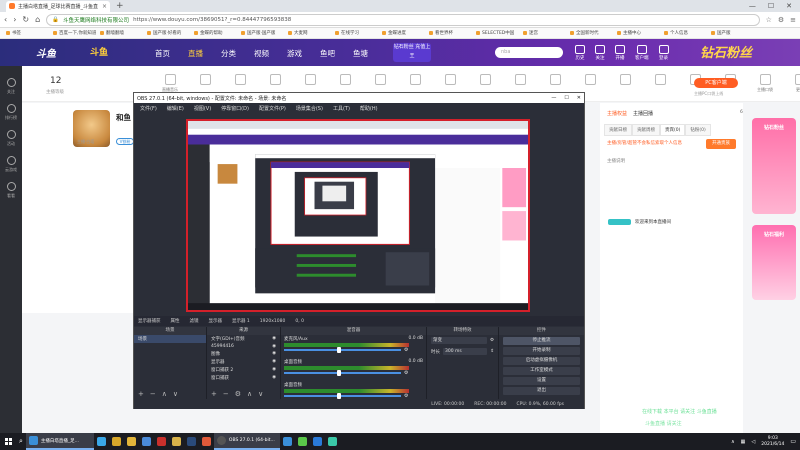 This screenshot has height=450, width=800. Describe the element at coordinates (299, 321) in the screenshot. I see `source-toolbar-item: 0, 0` at that location.